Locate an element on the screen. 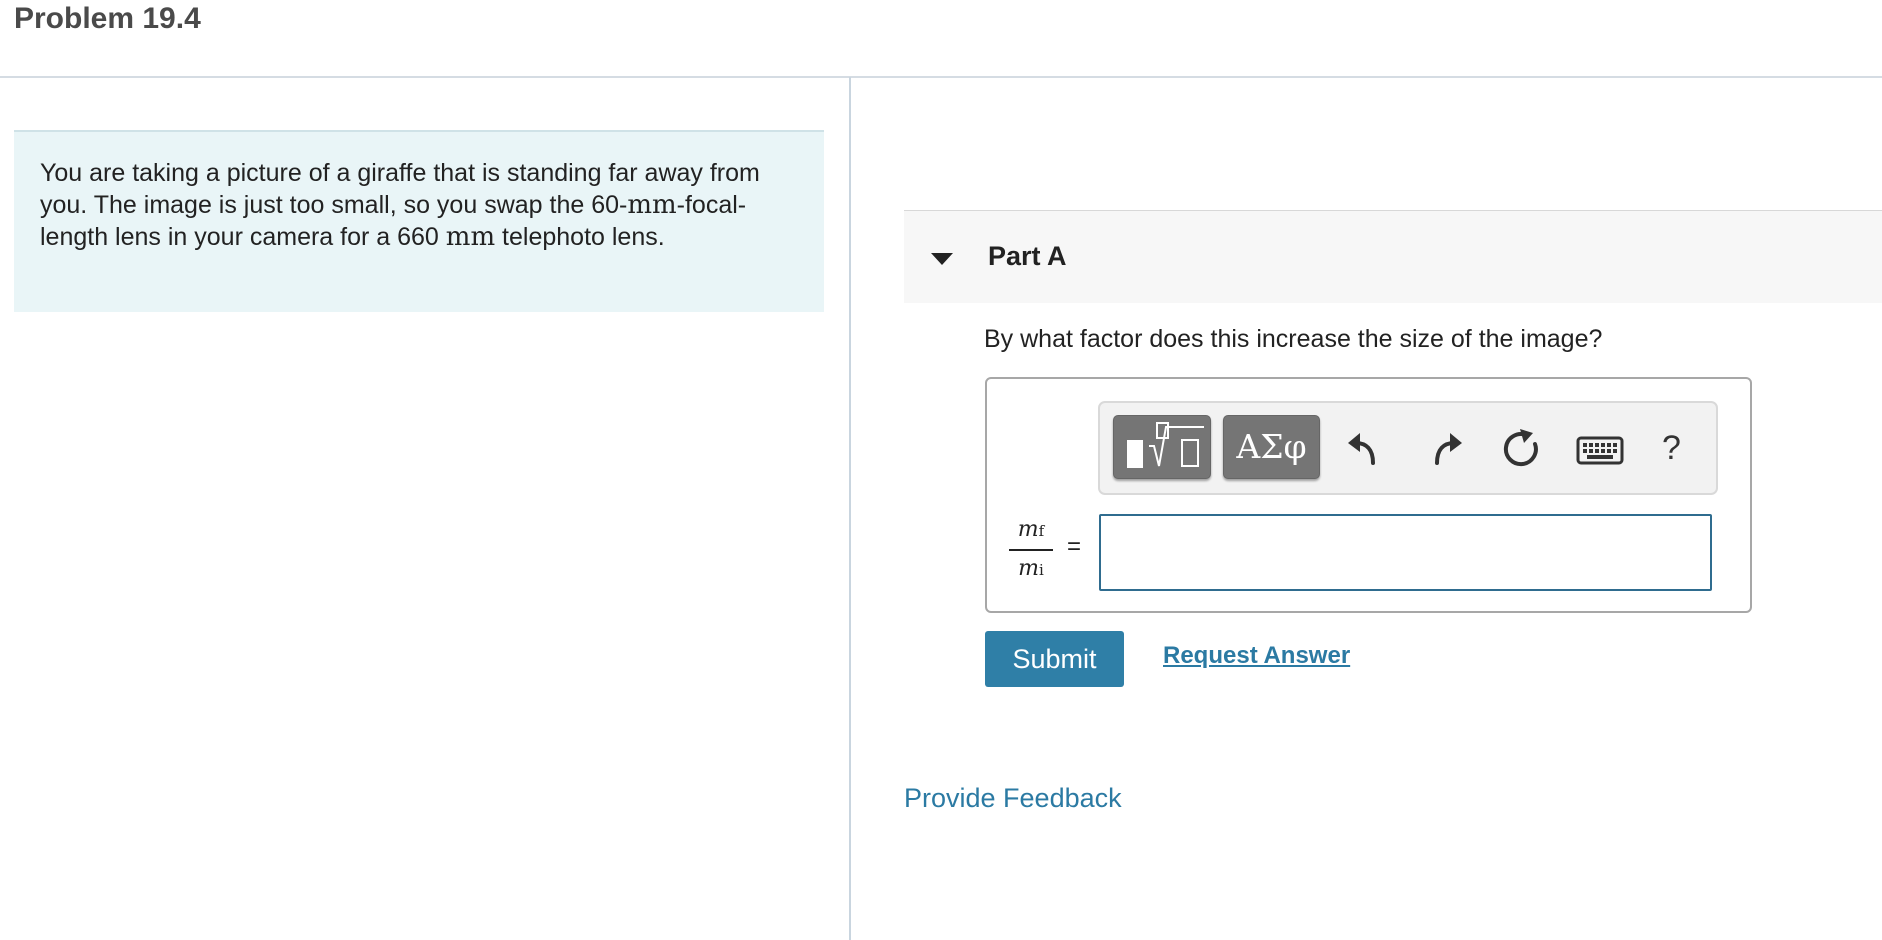 The image size is (1882, 940). keyboard-icon is located at coordinates (1601, 448).